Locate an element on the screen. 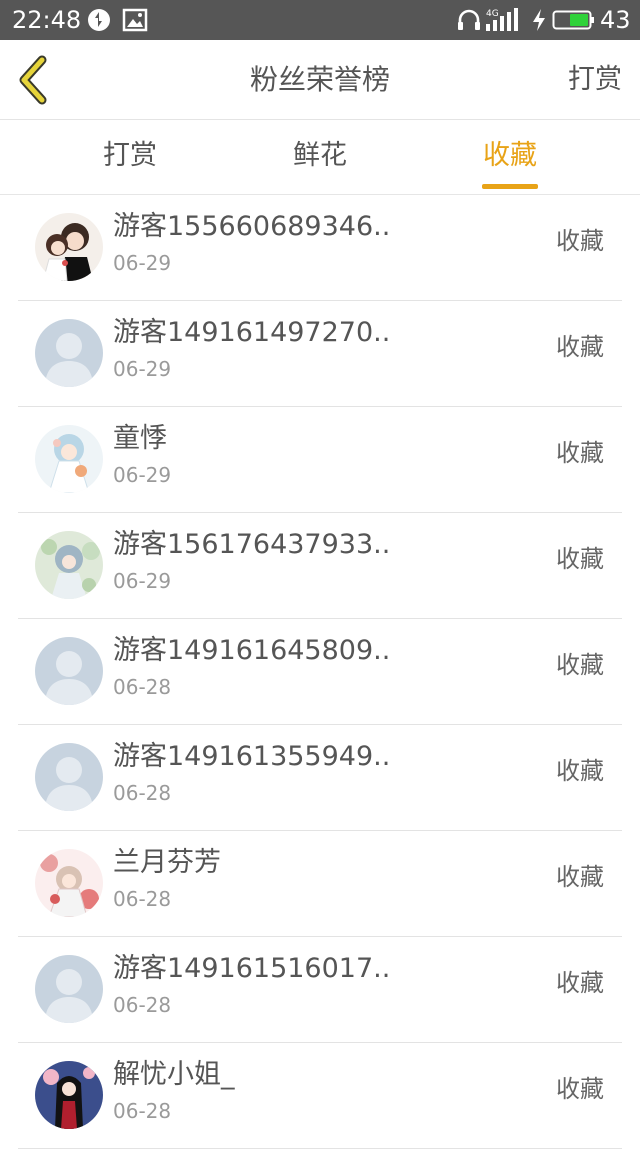 This screenshot has width=640, height=1149. status-bar: 22:48 4G 43 is located at coordinates (320, 20).